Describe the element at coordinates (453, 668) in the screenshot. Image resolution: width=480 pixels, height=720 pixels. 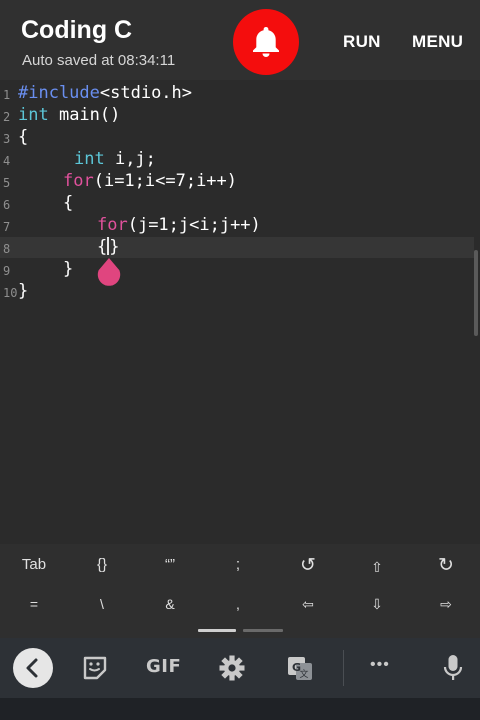
I see `microphone-icon` at that location.